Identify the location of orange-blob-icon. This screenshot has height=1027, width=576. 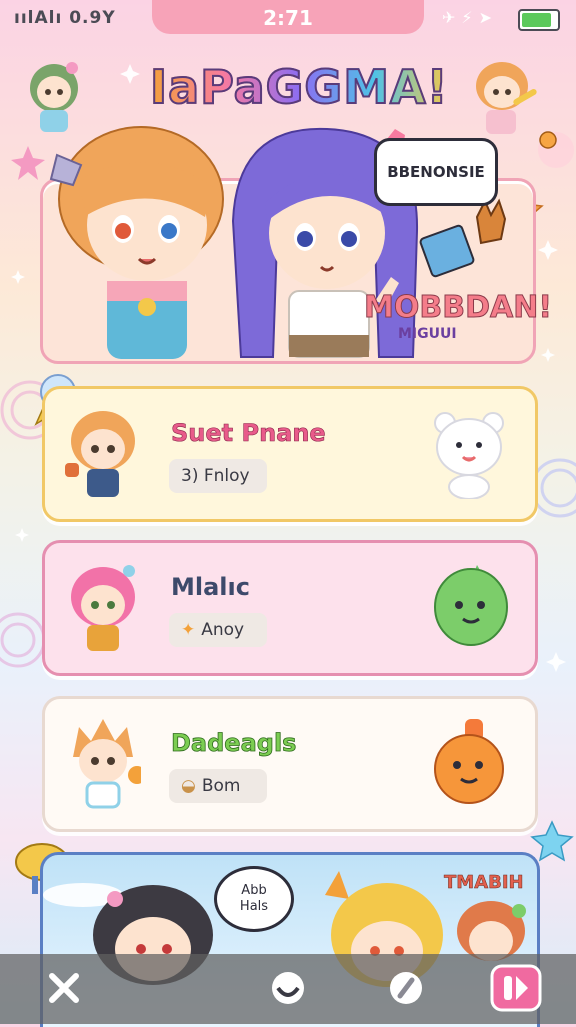
(469, 761).